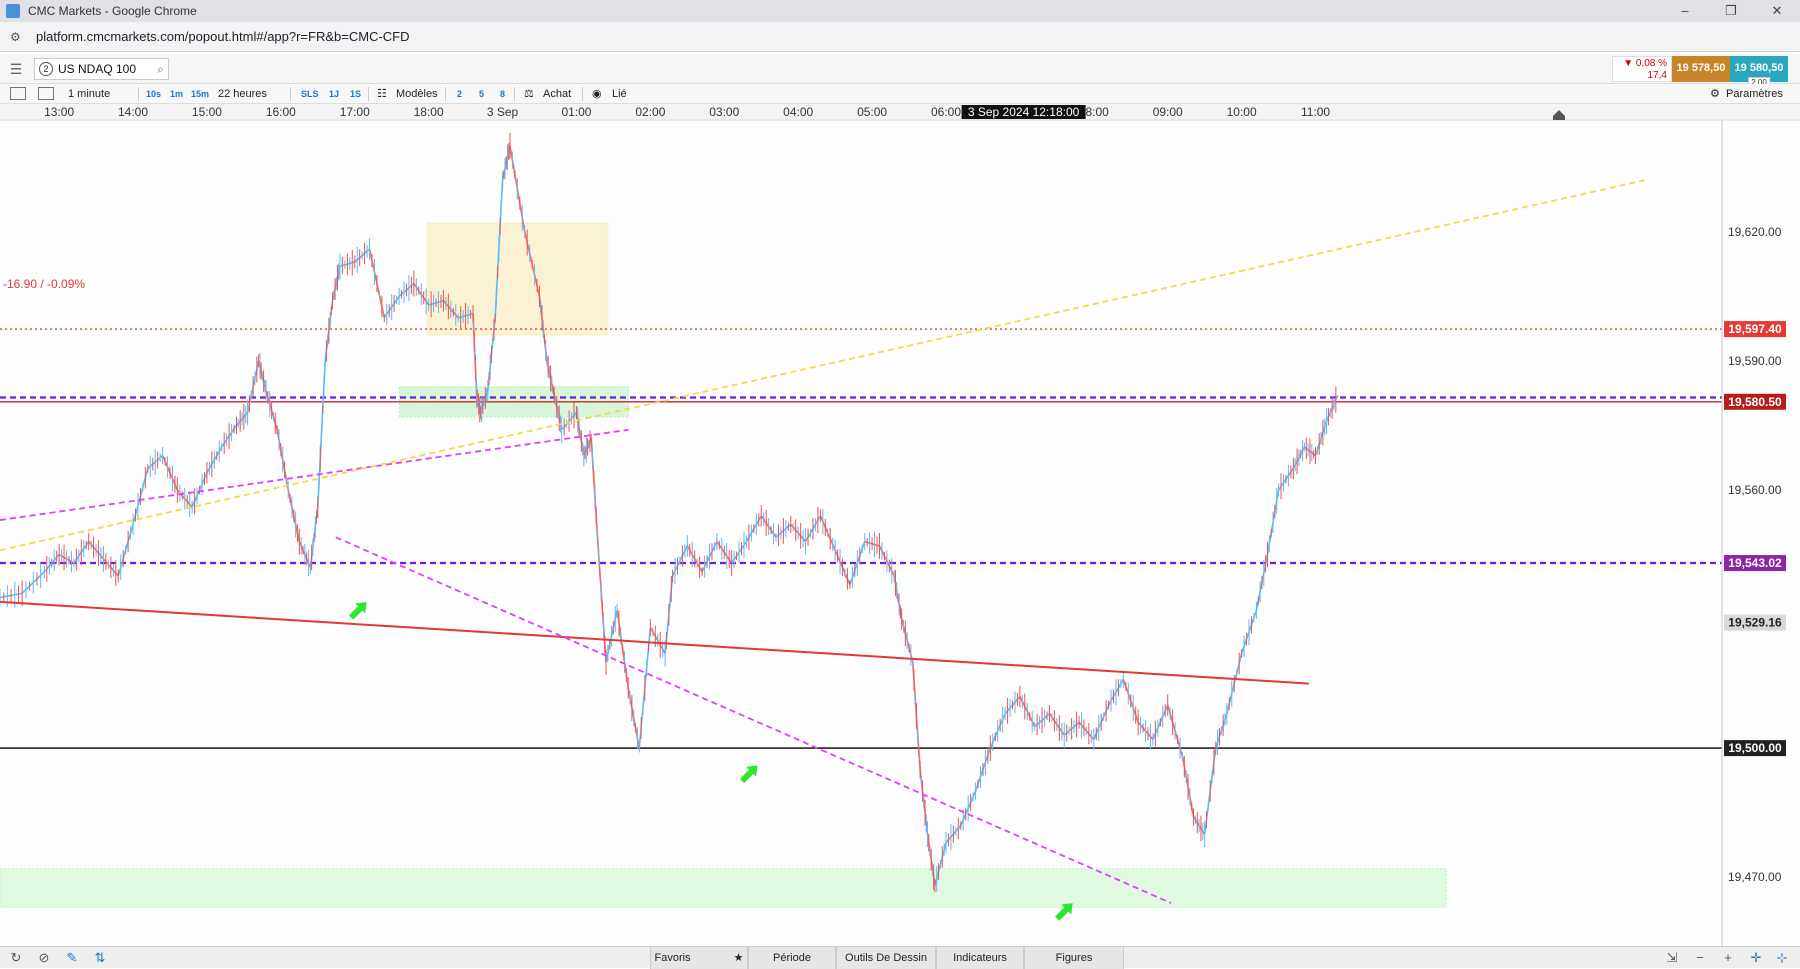 The height and width of the screenshot is (969, 1800). I want to click on price-tag-label: 19,597.40, so click(1755, 329).